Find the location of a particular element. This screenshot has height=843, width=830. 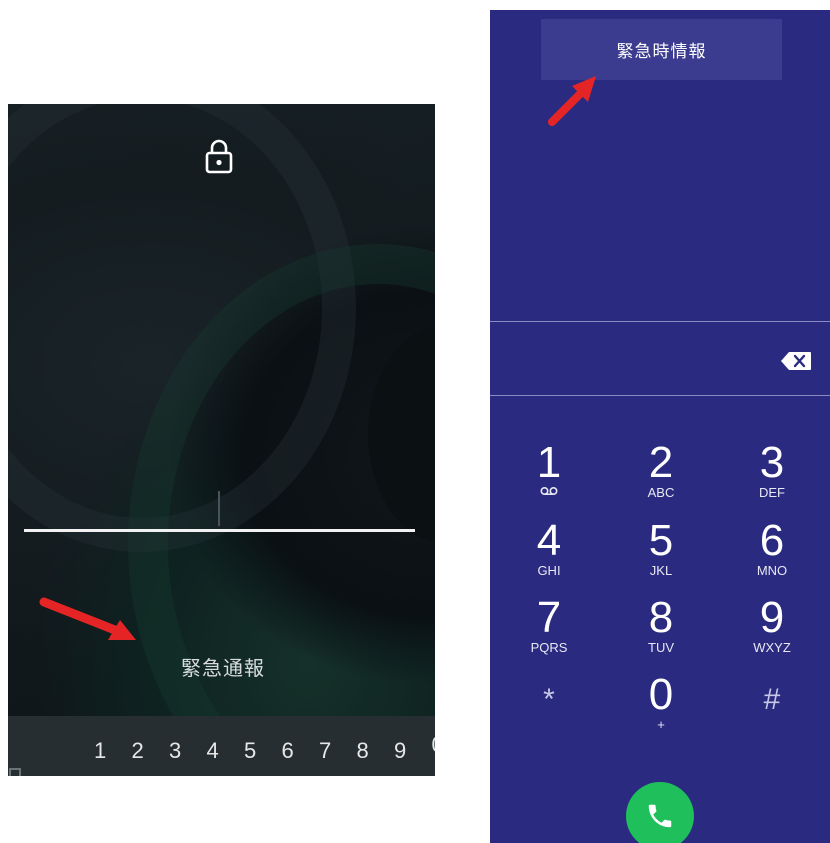

dial-key-digit: 5 is located at coordinates (661, 540).